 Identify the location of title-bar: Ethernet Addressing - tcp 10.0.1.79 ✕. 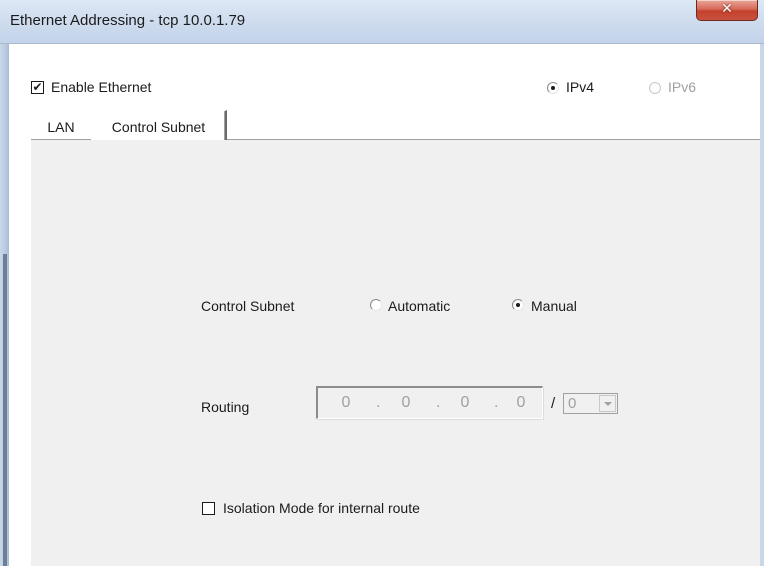
(382, 22).